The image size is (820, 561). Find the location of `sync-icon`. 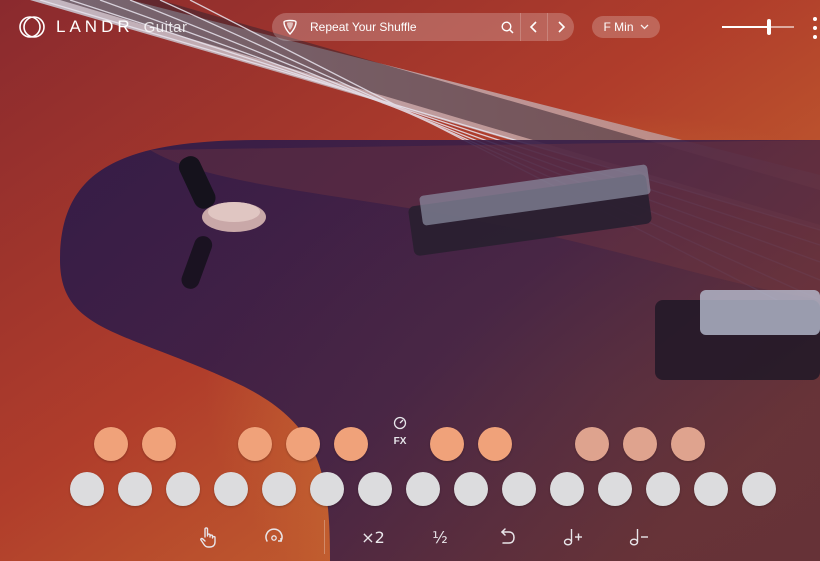

sync-icon is located at coordinates (274, 537).